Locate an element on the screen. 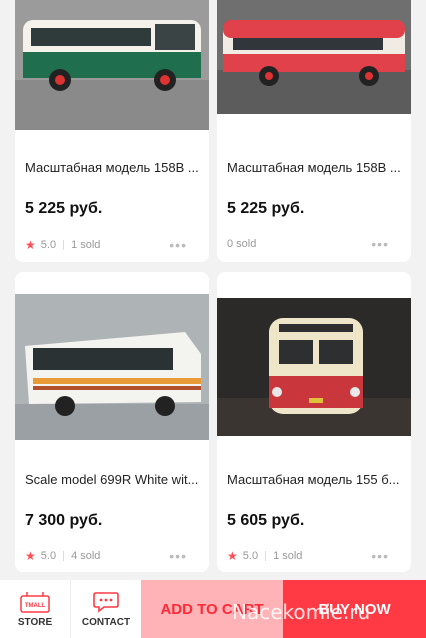  svg-text: TMALL is located at coordinates (35, 606).